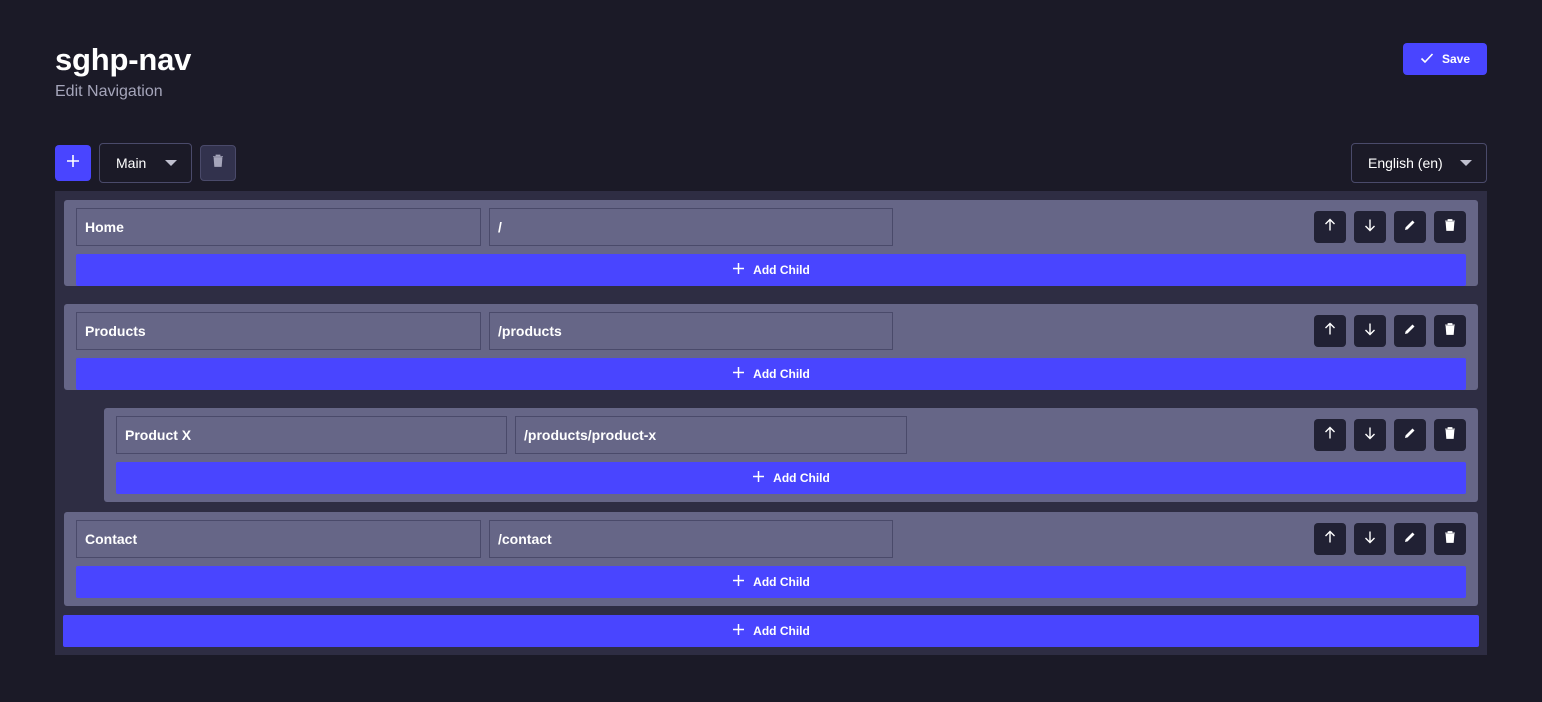 The width and height of the screenshot is (1542, 702). What do you see at coordinates (311, 435) in the screenshot?
I see `title-input: Product X` at bounding box center [311, 435].